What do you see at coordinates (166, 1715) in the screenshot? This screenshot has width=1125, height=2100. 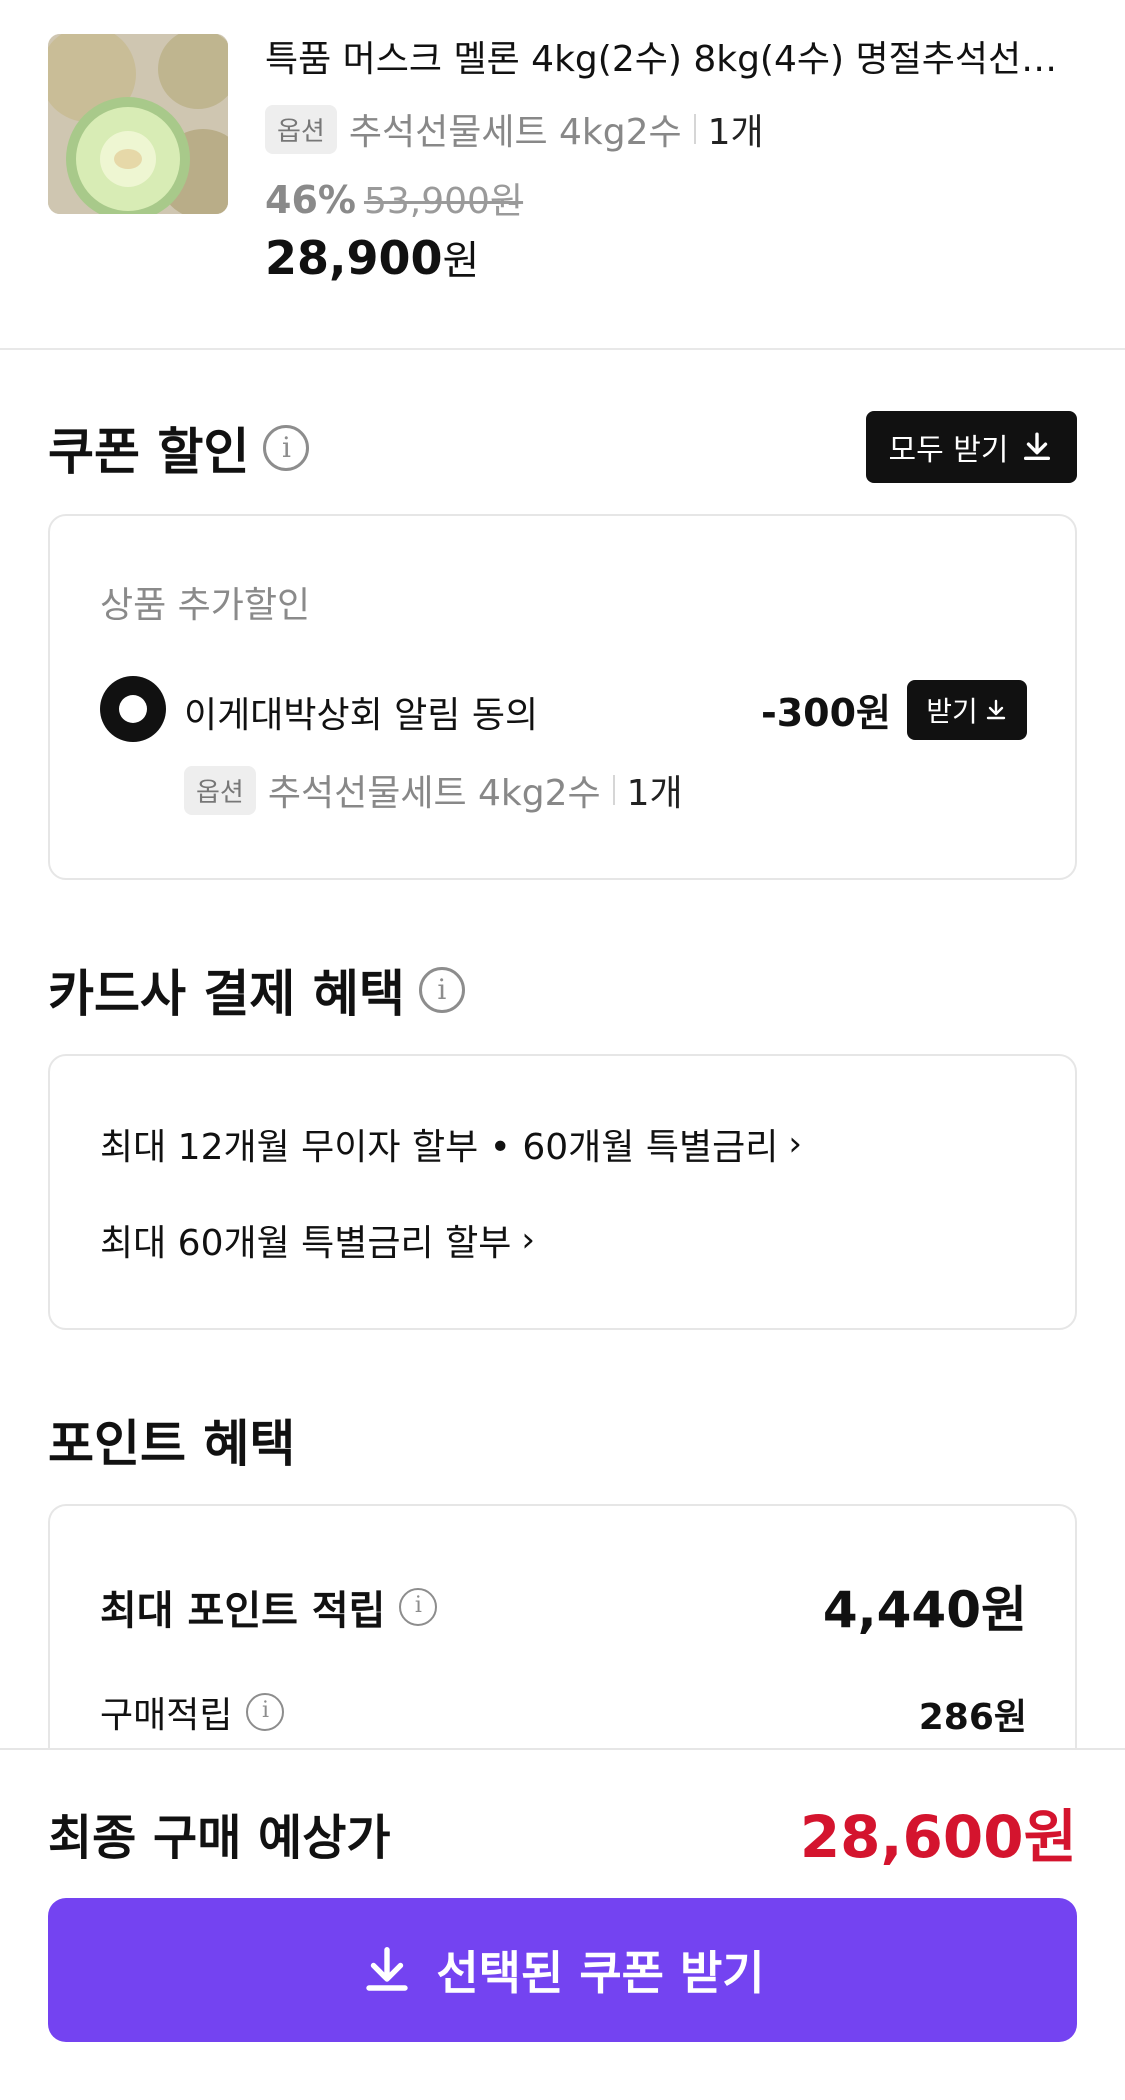 I see `purchase-points-text: 구매적립` at bounding box center [166, 1715].